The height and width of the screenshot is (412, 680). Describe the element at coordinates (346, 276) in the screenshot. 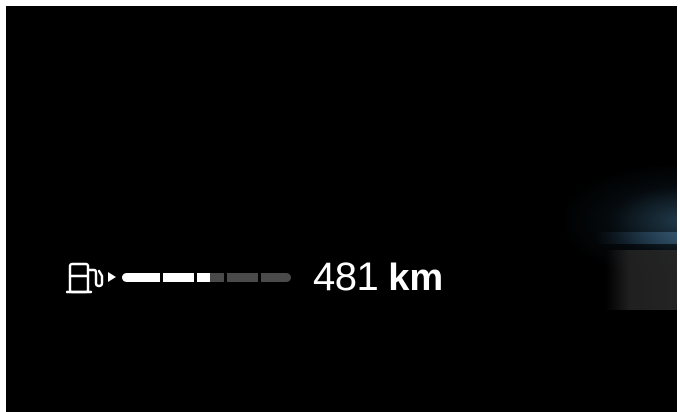

I see `range-value: 481` at that location.